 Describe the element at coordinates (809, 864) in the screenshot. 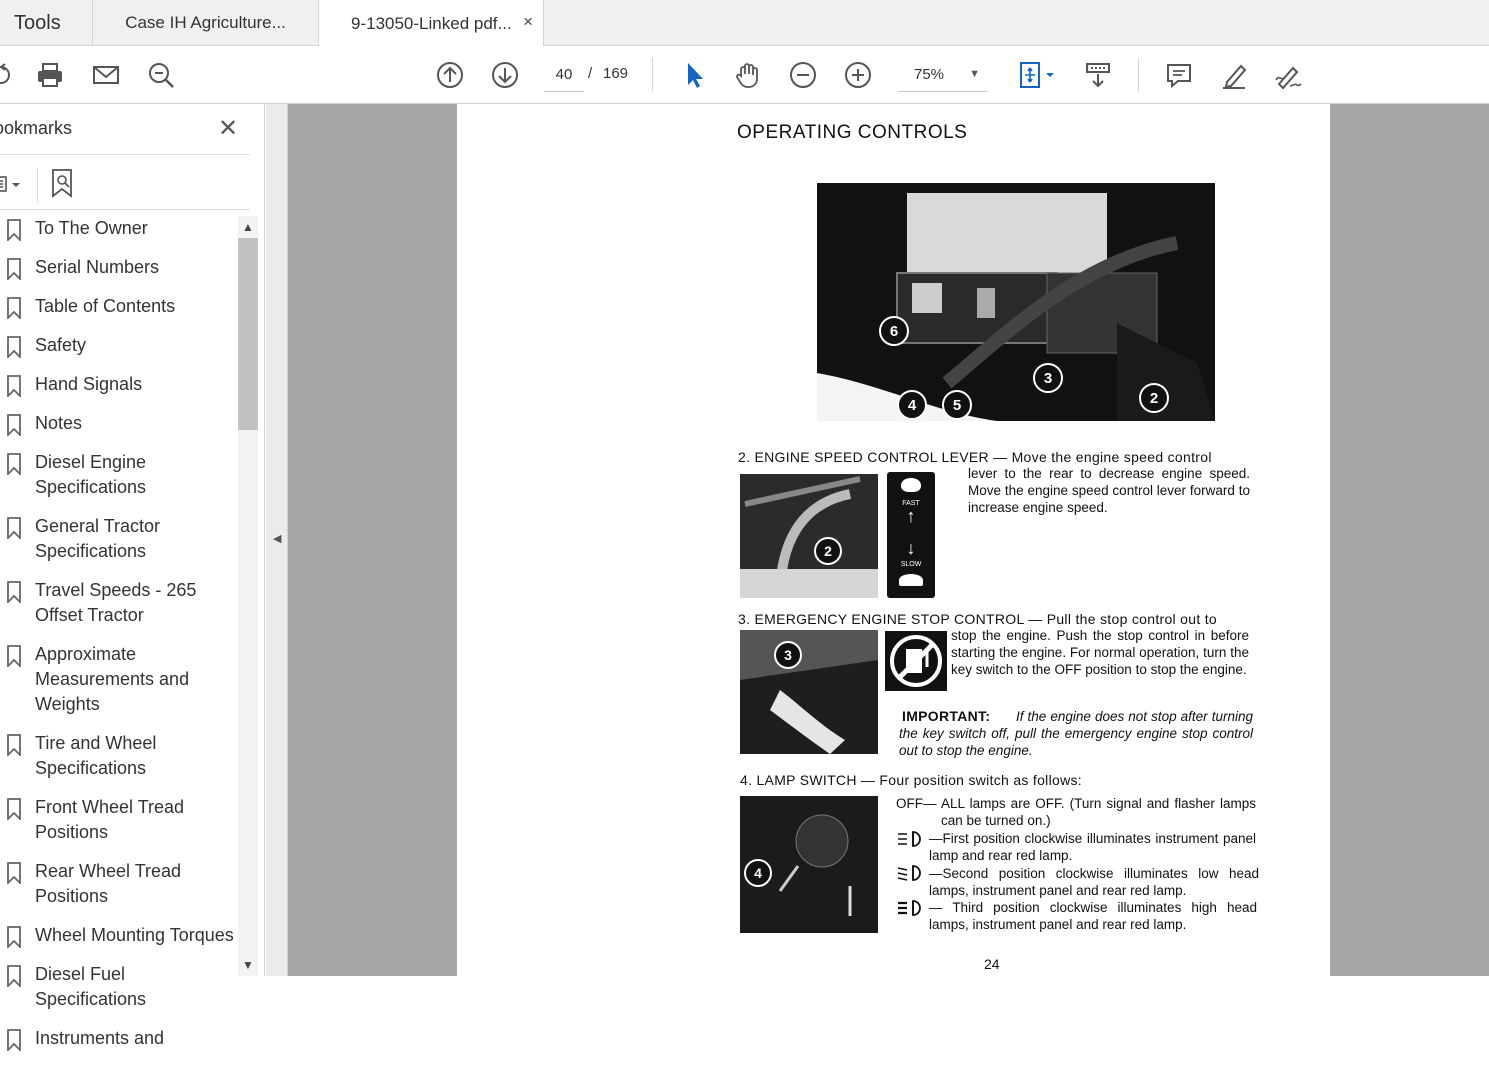

I see `lamp-switch-photo: 4` at that location.